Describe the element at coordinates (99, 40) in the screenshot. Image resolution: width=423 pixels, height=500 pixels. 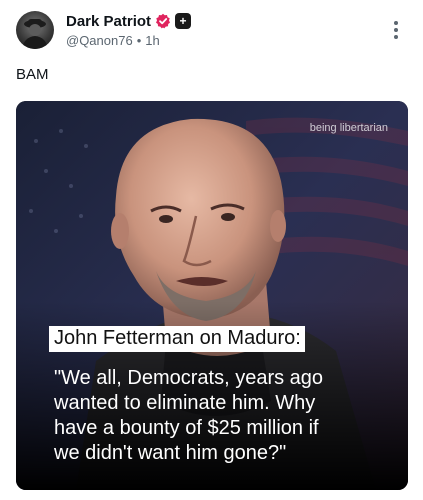
I see `author-handle: @Qanon76` at that location.